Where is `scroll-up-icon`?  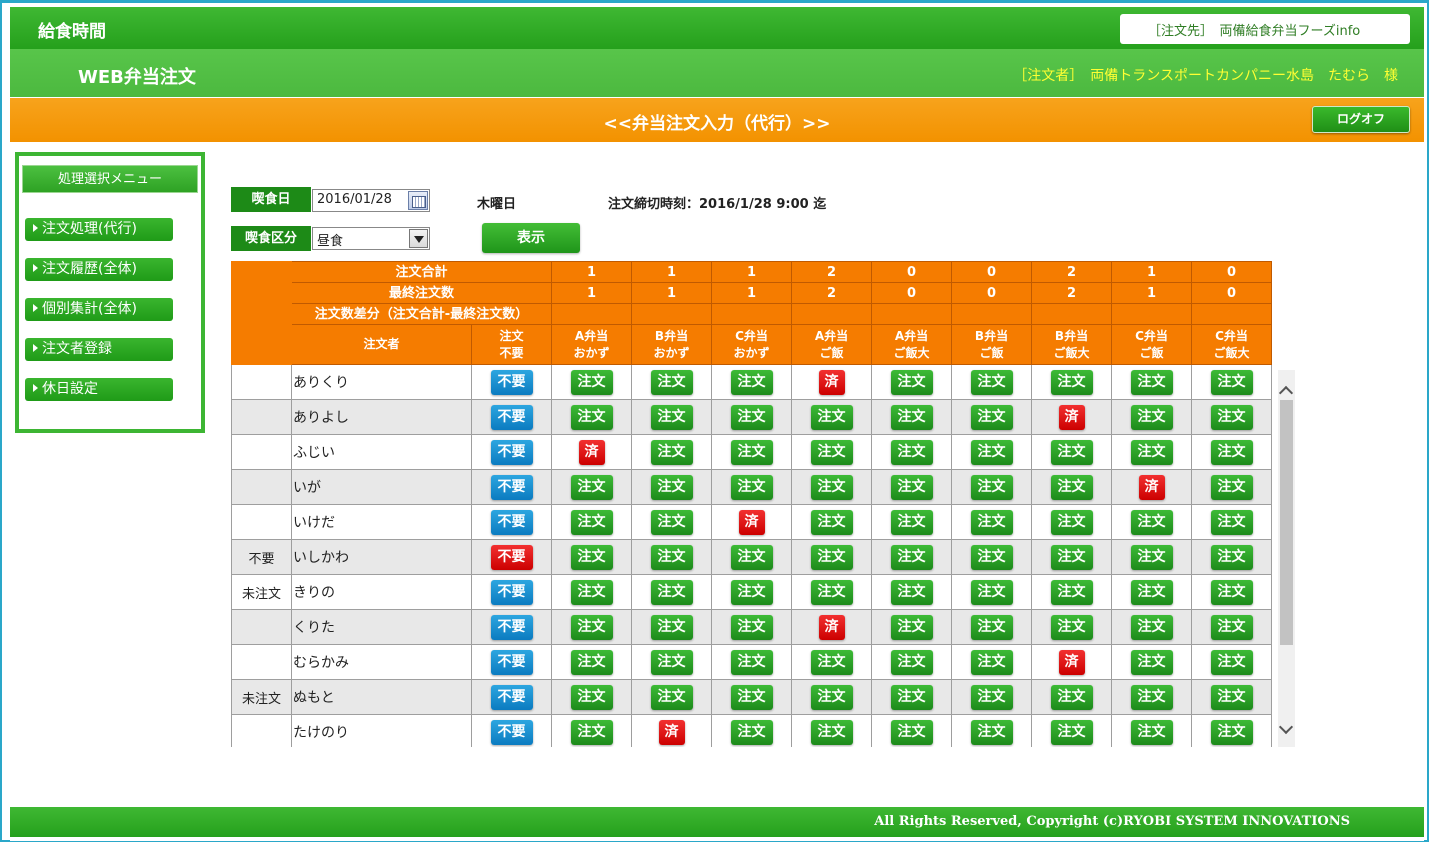
scroll-up-icon is located at coordinates (1286, 393).